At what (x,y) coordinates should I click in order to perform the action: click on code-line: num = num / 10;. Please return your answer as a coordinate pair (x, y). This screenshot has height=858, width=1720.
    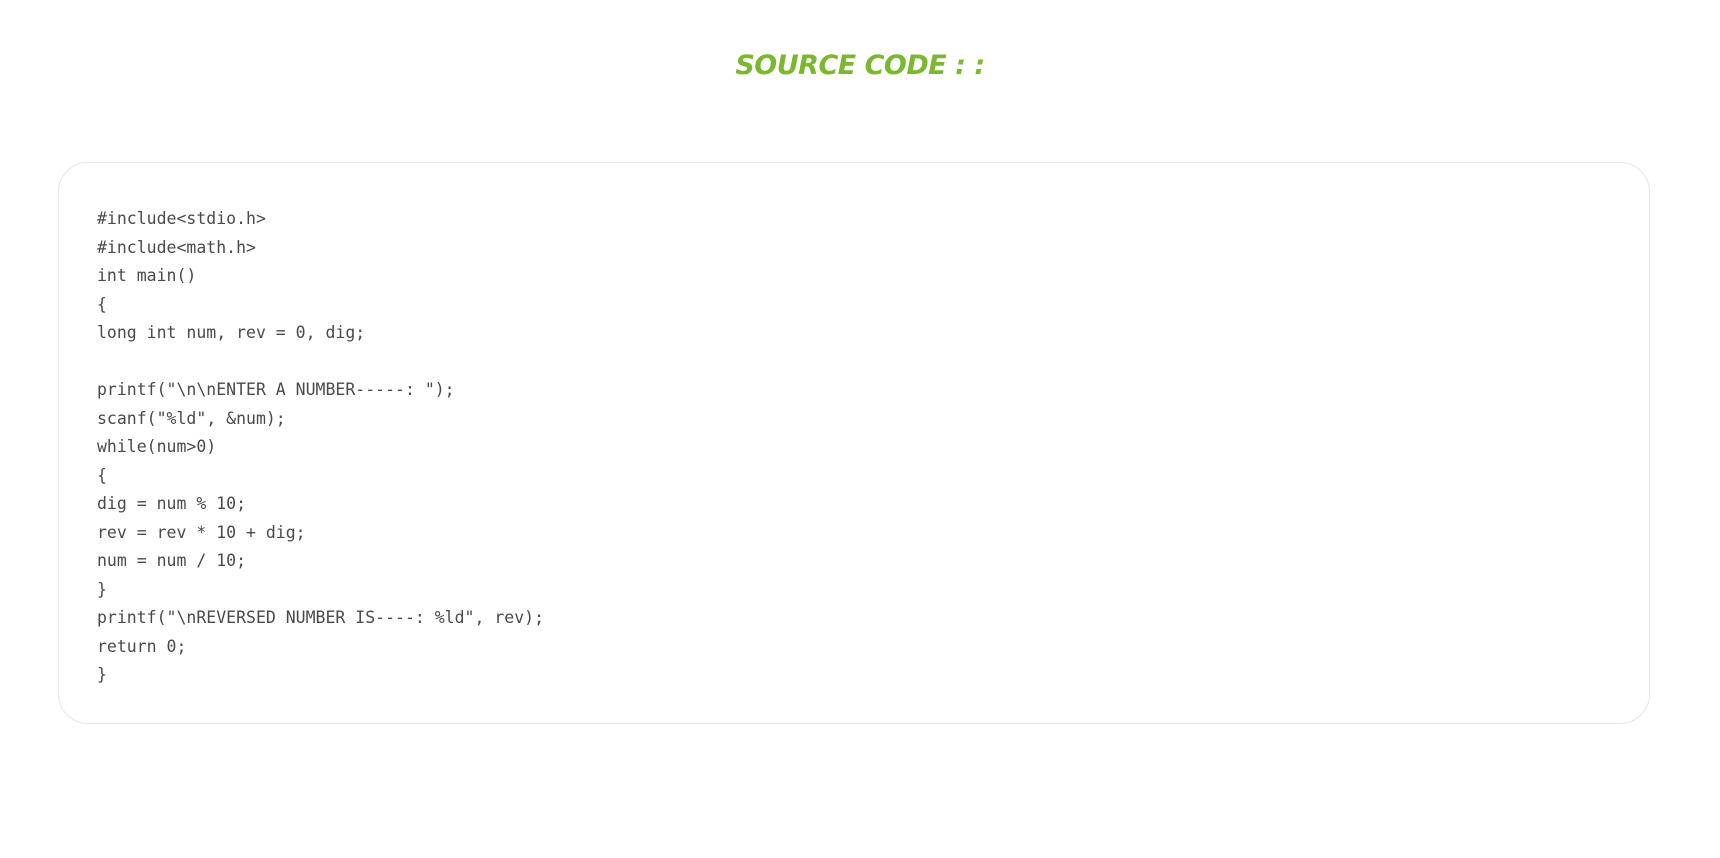
    Looking at the image, I should click on (172, 560).